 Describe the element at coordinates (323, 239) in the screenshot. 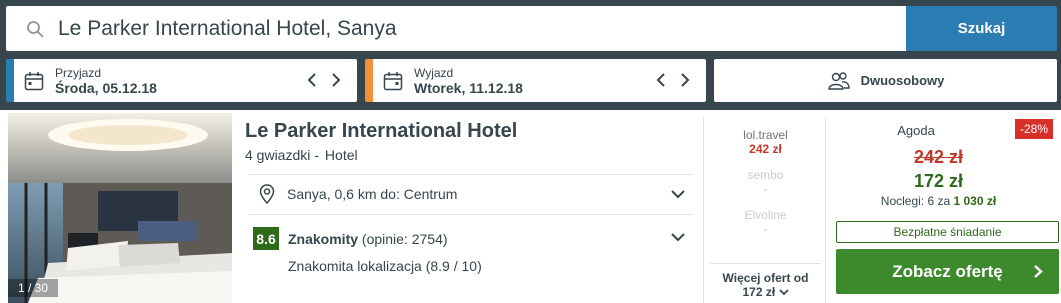

I see `rating-label: Znakomity` at that location.